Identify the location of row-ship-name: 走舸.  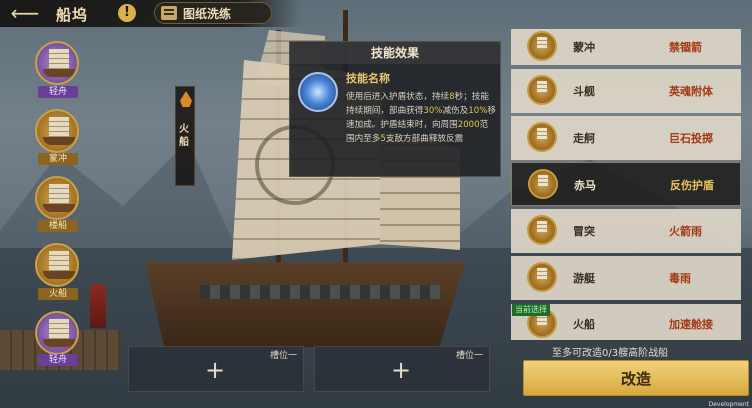
(584, 138).